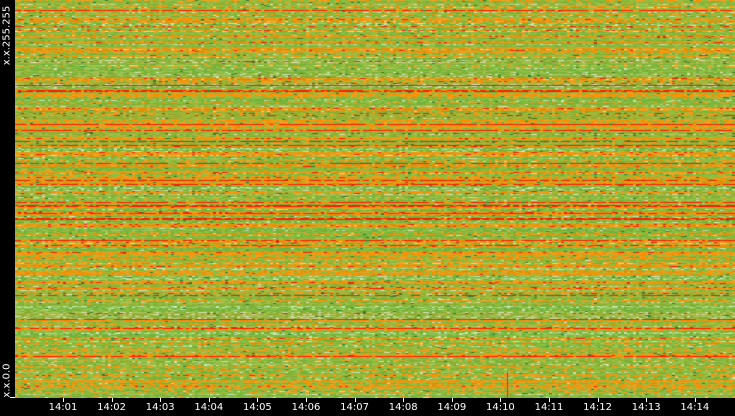 Image resolution: width=735 pixels, height=416 pixels. I want to click on y-axis: x.x.255.255 x.x.0.0, so click(7, 200).